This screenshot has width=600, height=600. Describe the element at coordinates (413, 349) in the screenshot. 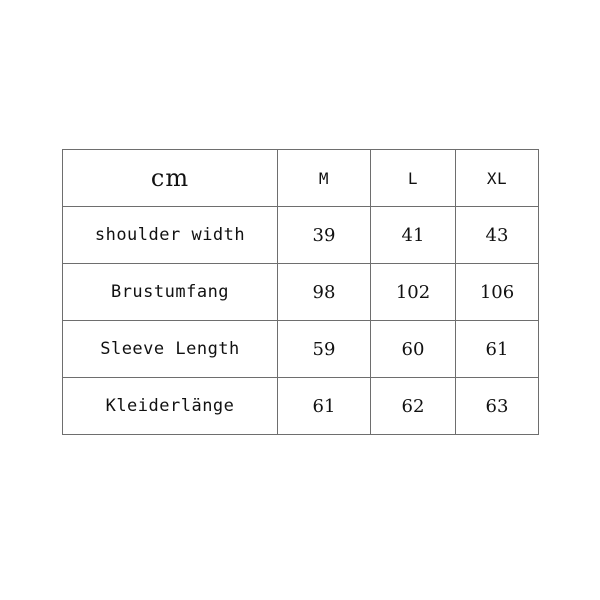

I see `value-sleeve-length-l: 60` at that location.